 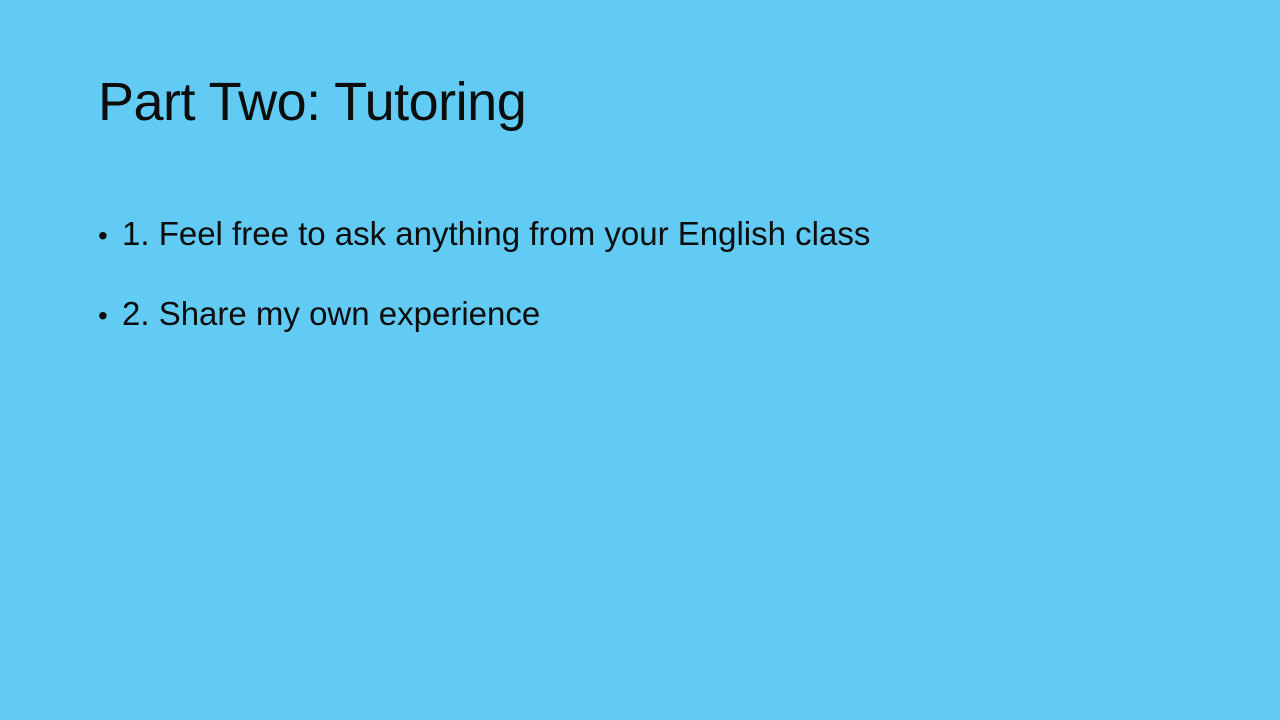 I want to click on bullet-text: 2. Share my own experience, so click(x=331, y=313).